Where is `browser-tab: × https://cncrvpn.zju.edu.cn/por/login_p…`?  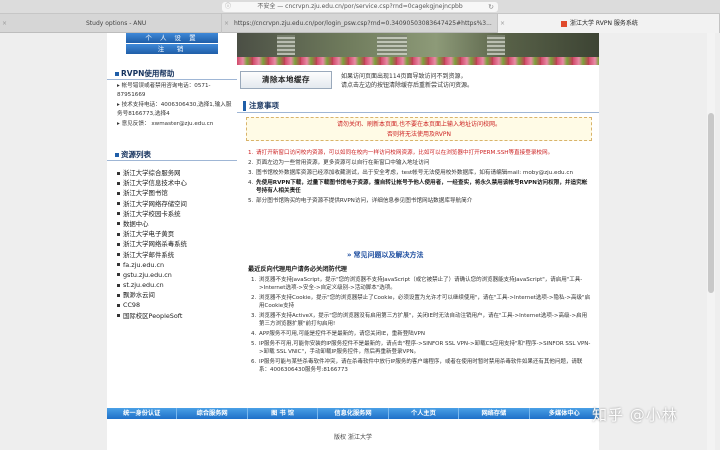 browser-tab: × https://cncrvpn.zju.edu.cn/por/login_p… is located at coordinates (360, 23).